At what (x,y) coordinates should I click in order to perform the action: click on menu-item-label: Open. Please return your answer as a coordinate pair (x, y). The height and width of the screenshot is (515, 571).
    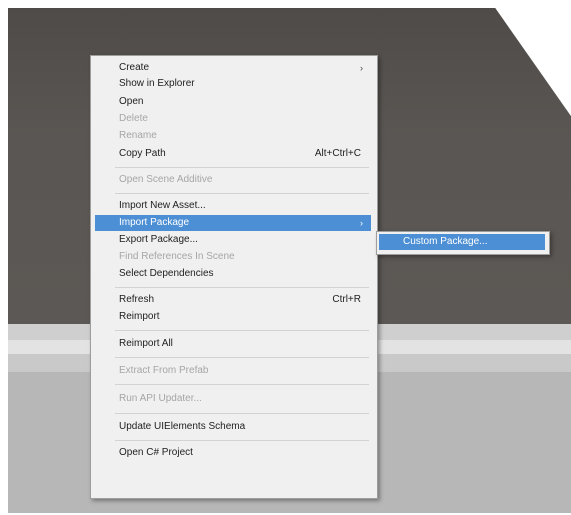
    Looking at the image, I should click on (131, 101).